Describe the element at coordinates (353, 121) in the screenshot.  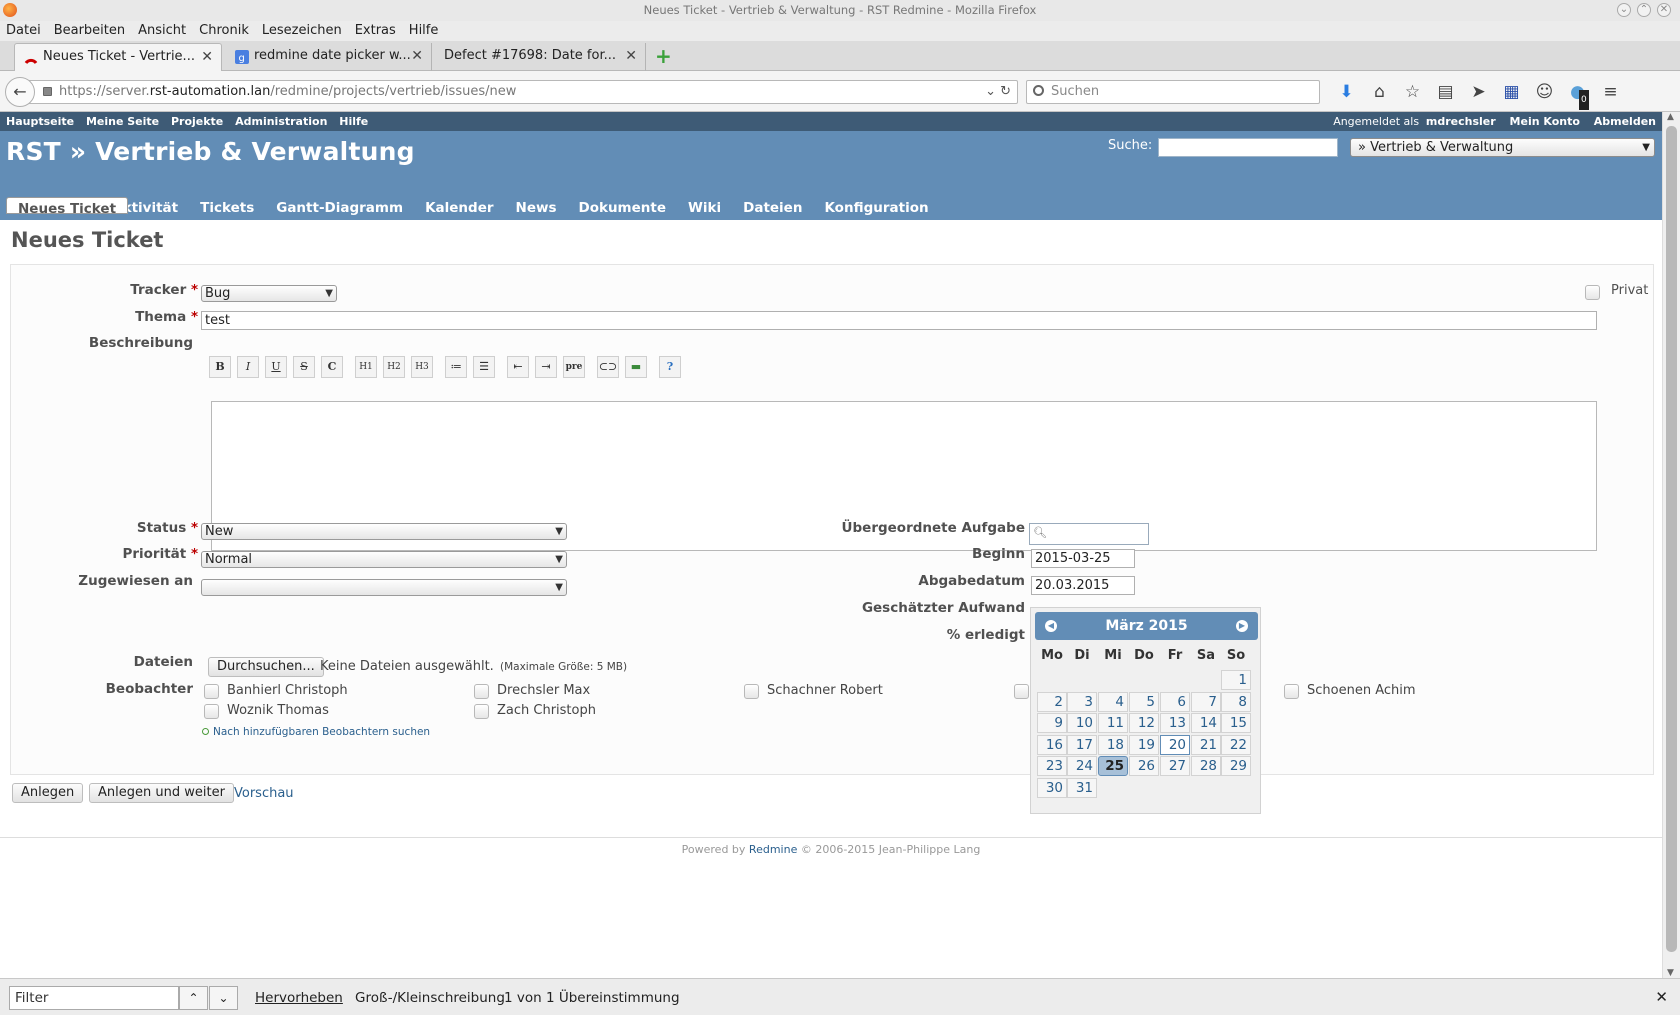
I see `top-link-help: Hilfe` at that location.